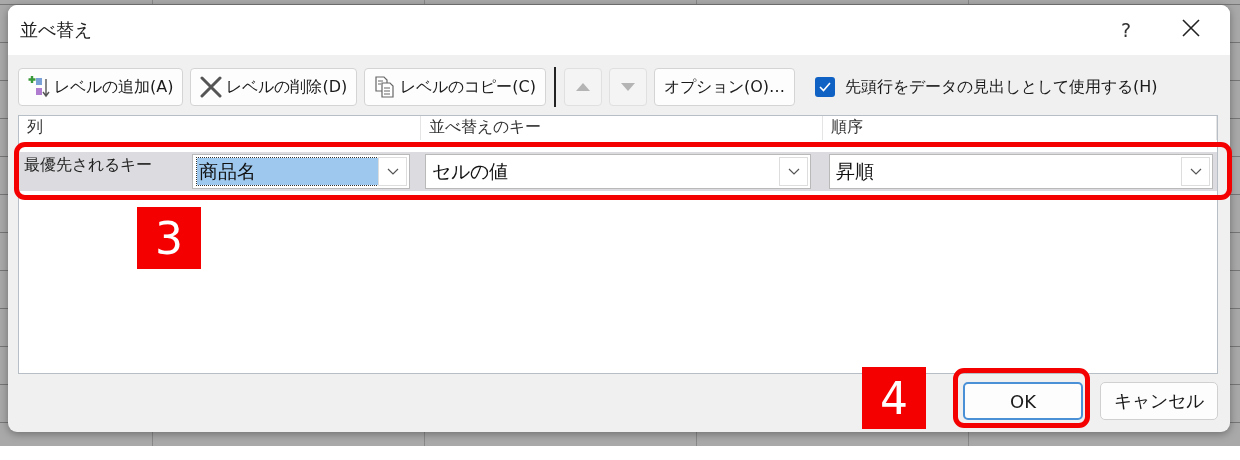  I want to click on sort-on-dropdown: セルの値, so click(618, 171).